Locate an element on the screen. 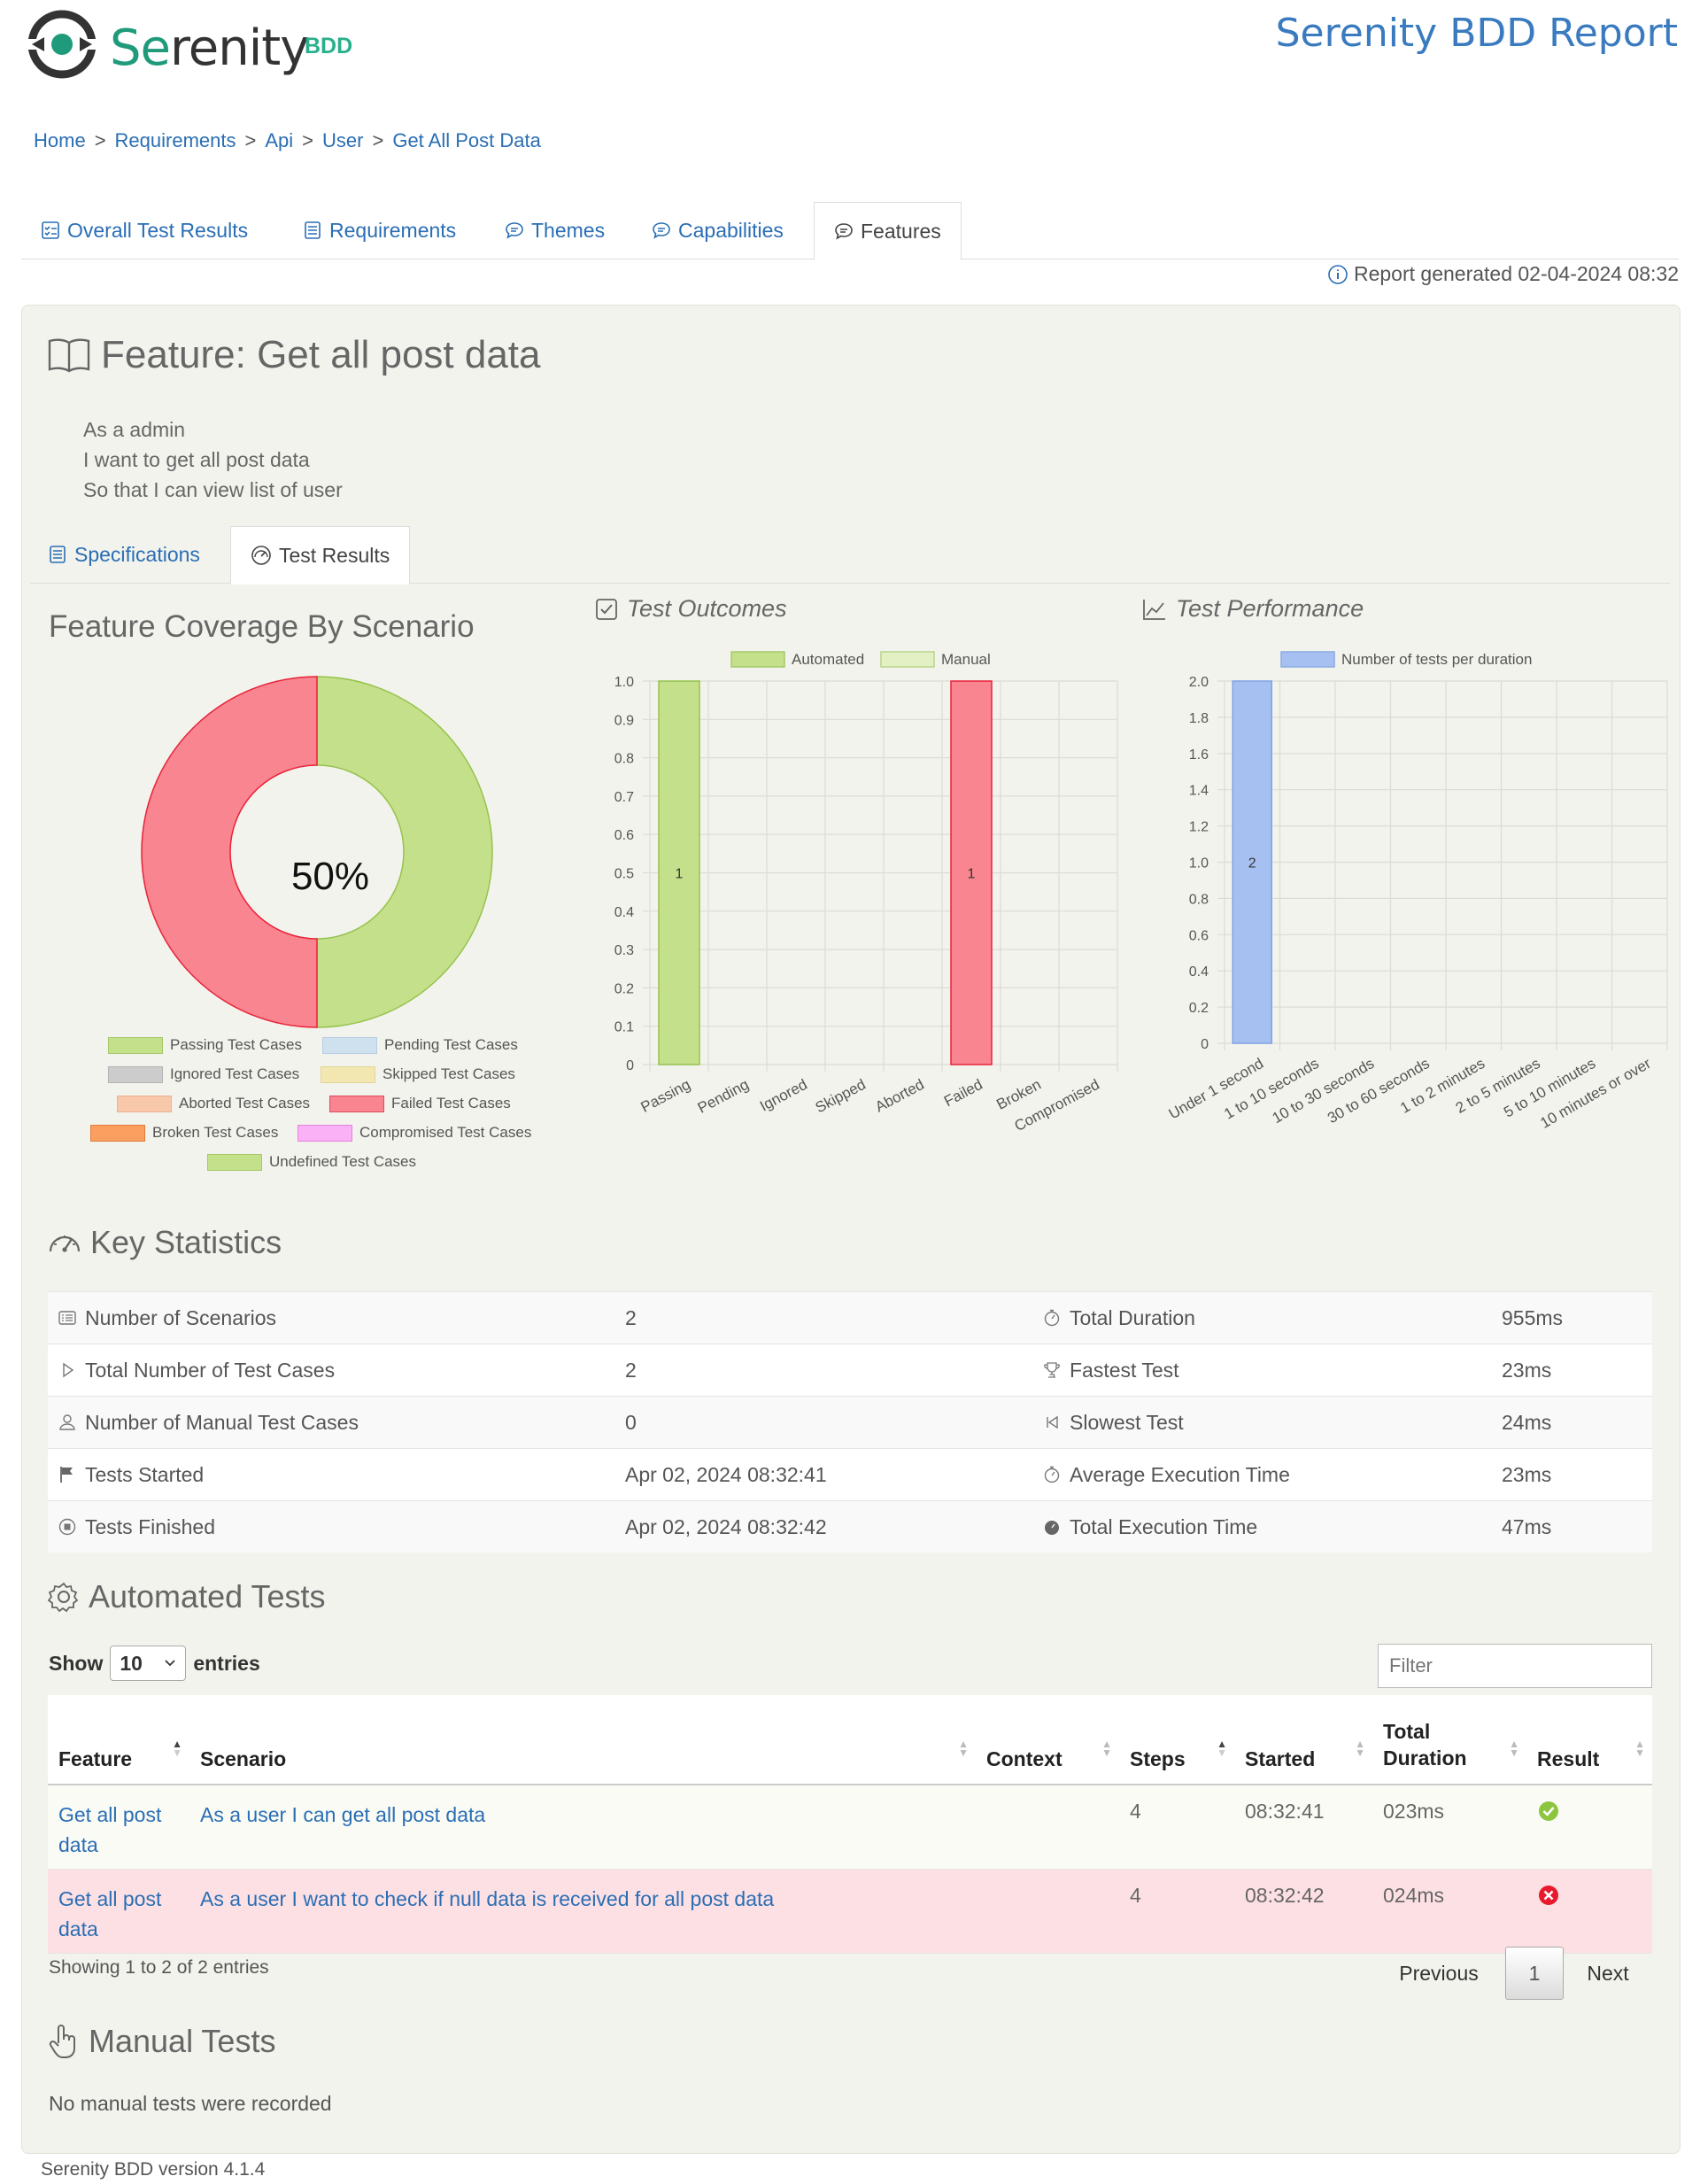 Image resolution: width=1700 pixels, height=2184 pixels. stat-value: 23ms is located at coordinates (1577, 1370).